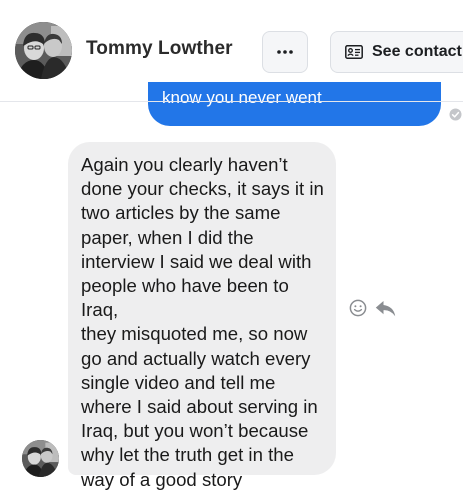 The height and width of the screenshot is (503, 463). What do you see at coordinates (242, 97) in the screenshot?
I see `outgoing-message-text: know you never went` at bounding box center [242, 97].